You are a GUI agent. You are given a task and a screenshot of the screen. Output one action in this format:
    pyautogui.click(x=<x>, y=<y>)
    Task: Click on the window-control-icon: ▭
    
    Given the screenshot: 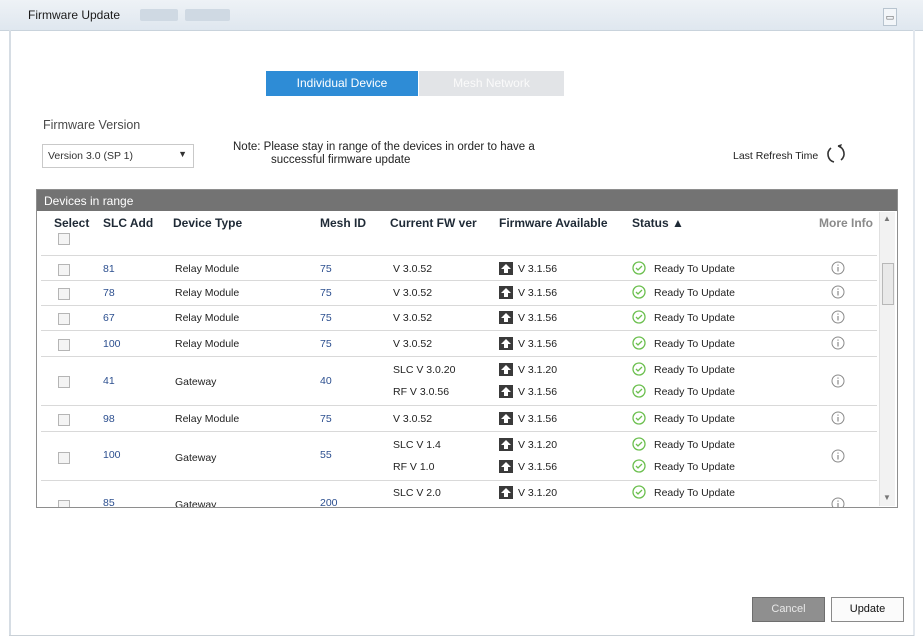 What is the action you would take?
    pyautogui.click(x=890, y=17)
    